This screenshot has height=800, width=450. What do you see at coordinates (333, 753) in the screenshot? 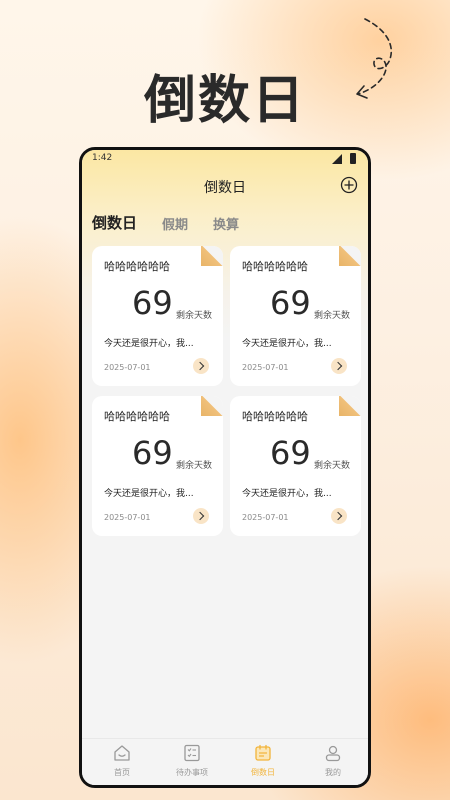
I see `user-icon` at bounding box center [333, 753].